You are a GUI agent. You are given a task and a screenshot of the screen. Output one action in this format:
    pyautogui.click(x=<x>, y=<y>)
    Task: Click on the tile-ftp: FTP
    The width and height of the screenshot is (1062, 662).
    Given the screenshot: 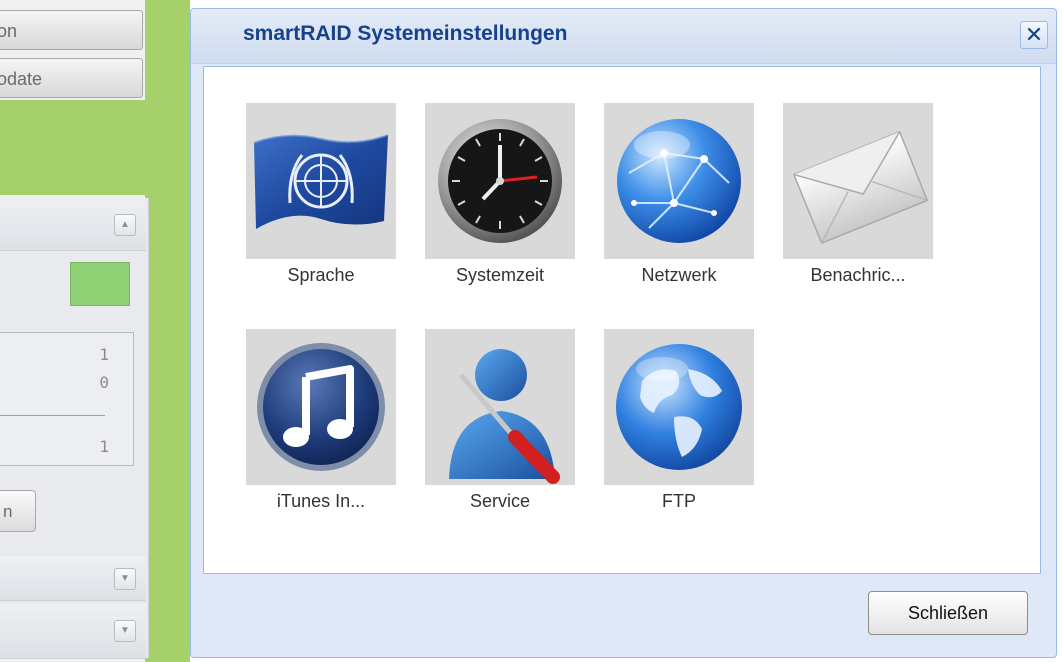 What is the action you would take?
    pyautogui.click(x=679, y=424)
    